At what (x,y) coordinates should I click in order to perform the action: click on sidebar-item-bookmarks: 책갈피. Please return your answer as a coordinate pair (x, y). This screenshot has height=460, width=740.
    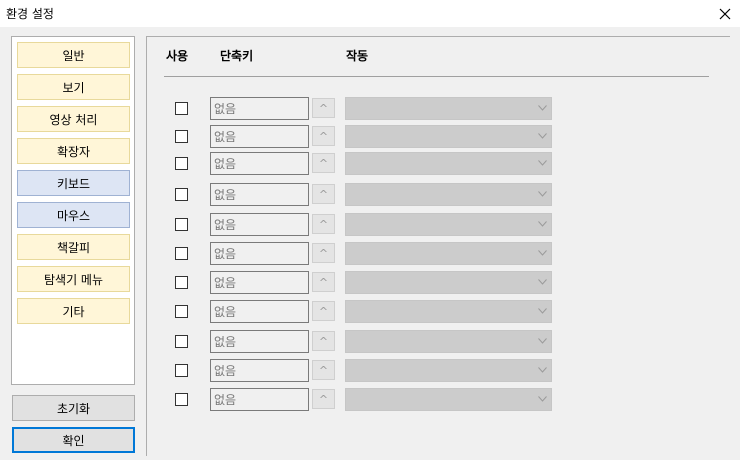
    Looking at the image, I should click on (73, 247).